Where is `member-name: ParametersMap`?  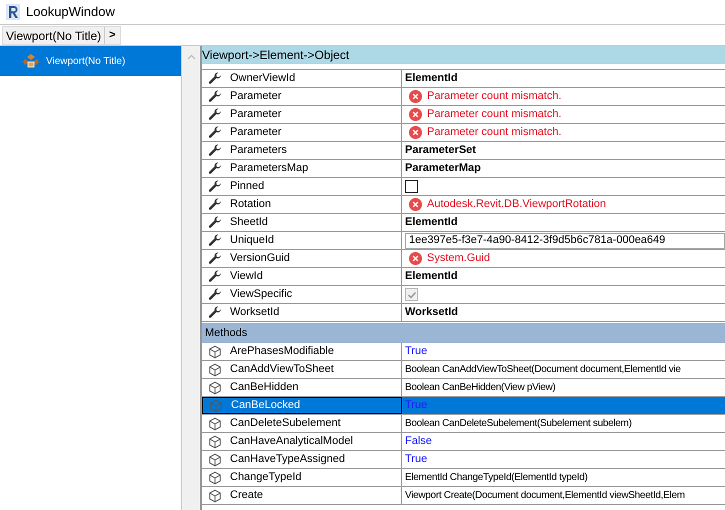 member-name: ParametersMap is located at coordinates (269, 168).